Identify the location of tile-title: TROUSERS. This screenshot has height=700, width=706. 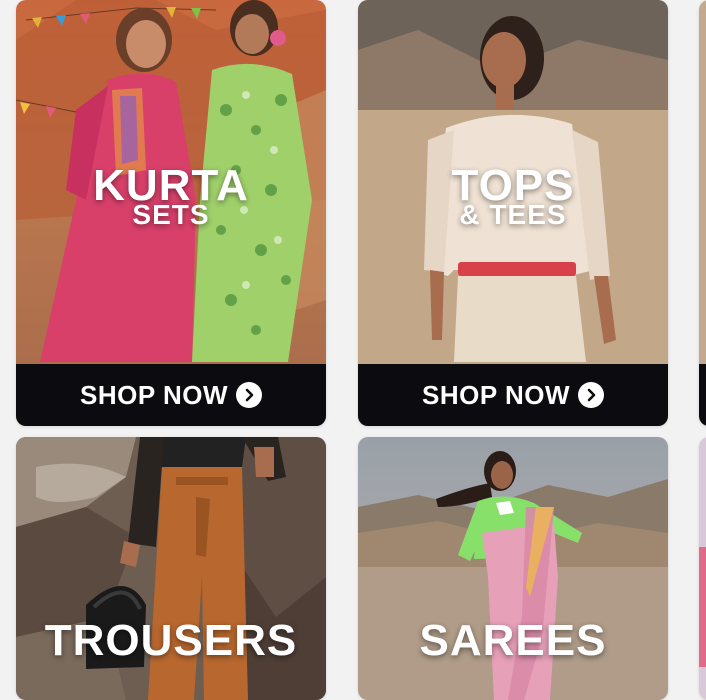
(171, 640).